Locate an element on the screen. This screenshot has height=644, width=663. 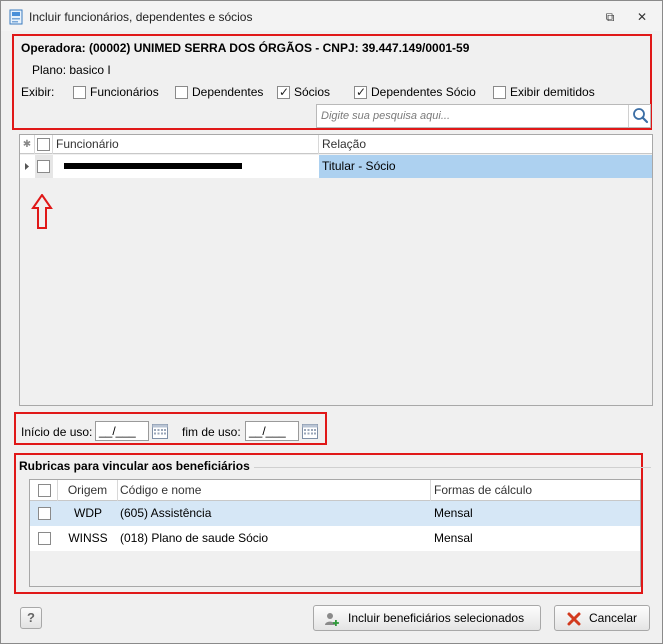
column-formas-calculo: Formas de cálculo is located at coordinates (535, 490).